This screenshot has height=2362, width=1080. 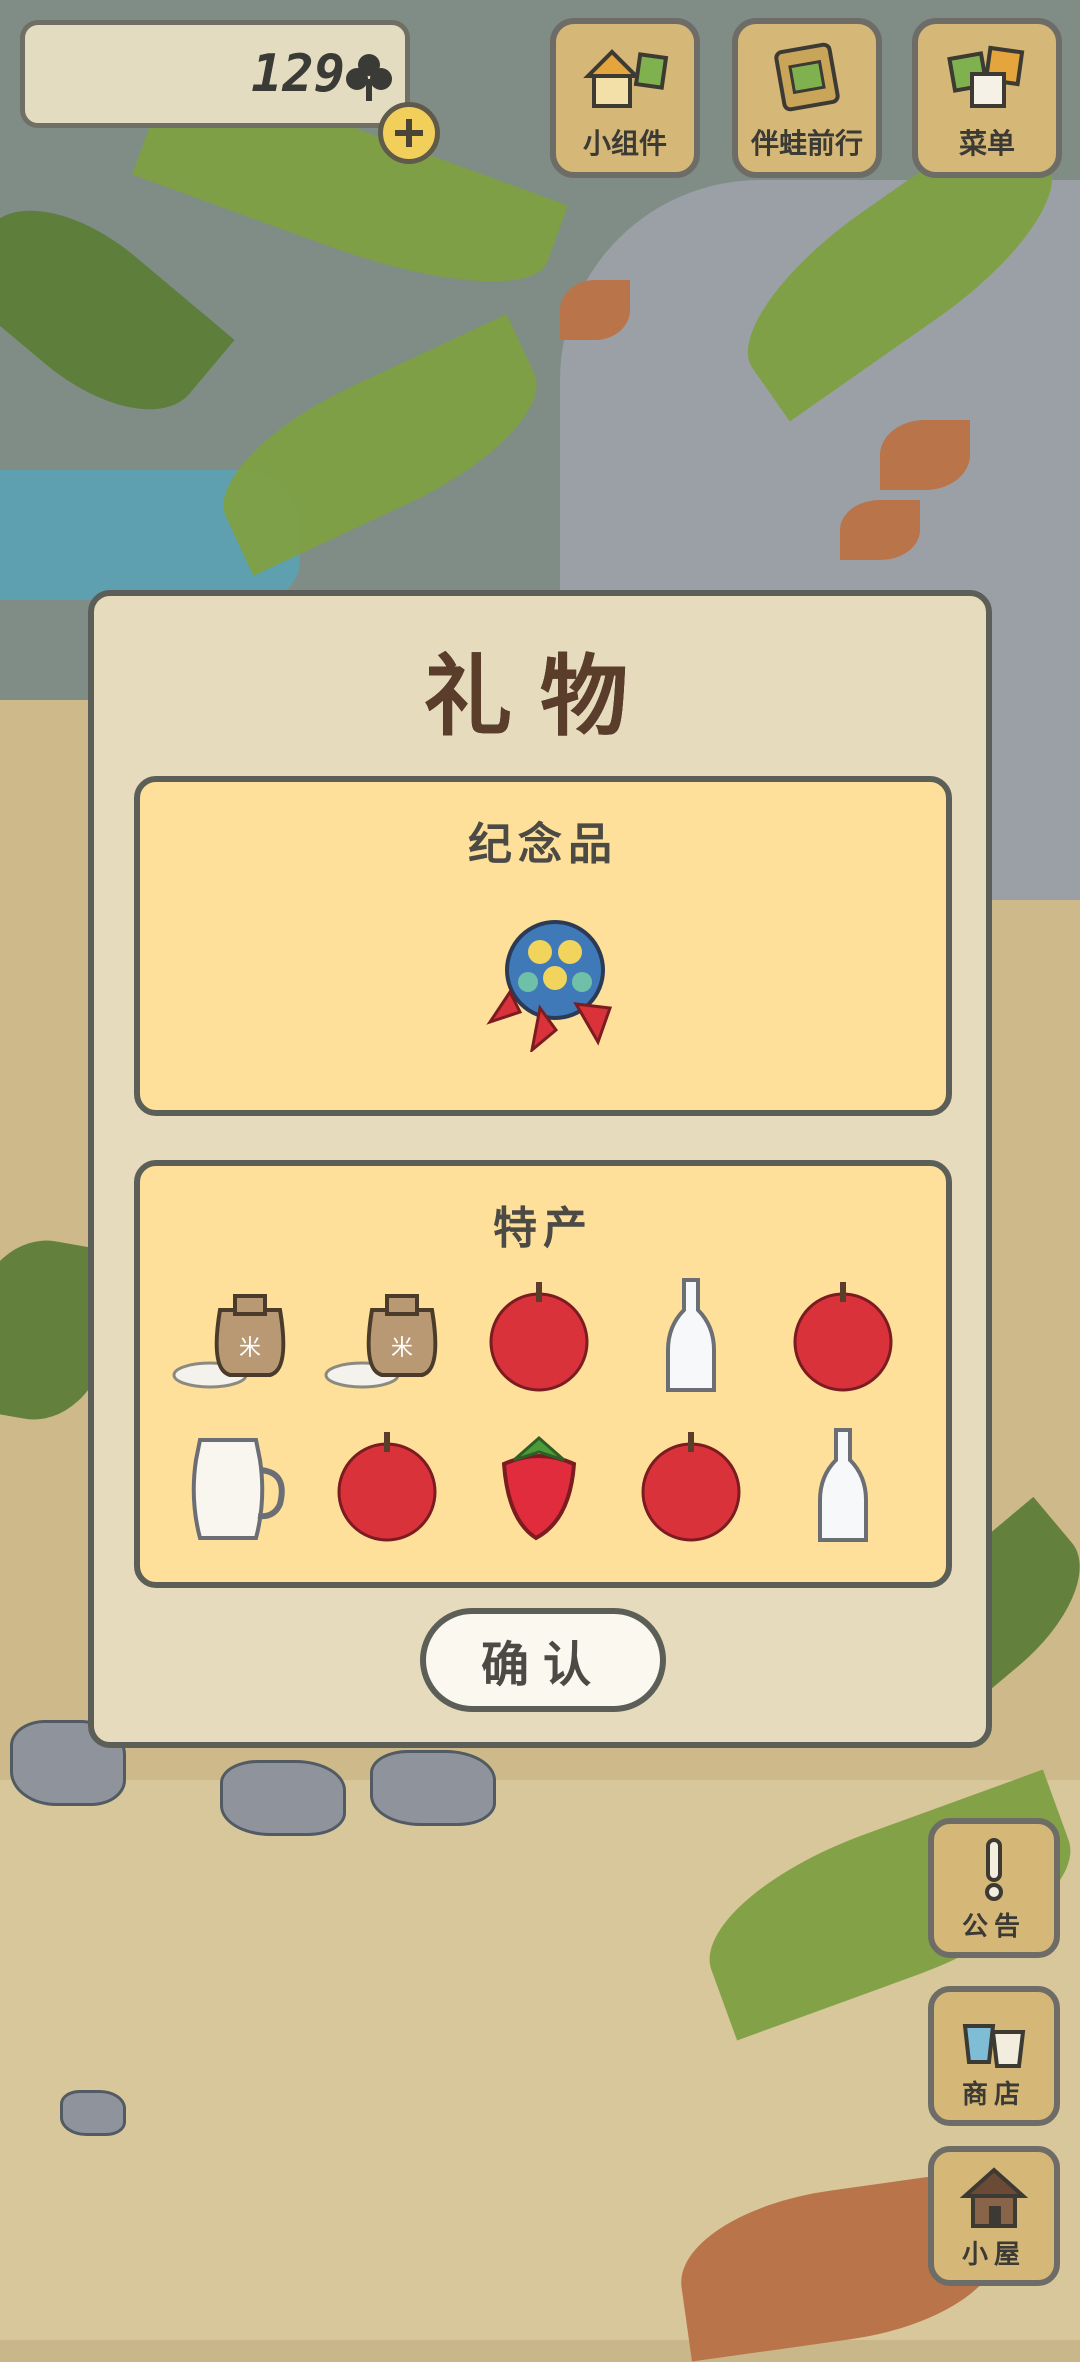 What do you see at coordinates (626, 78) in the screenshot?
I see `widget-icon` at bounding box center [626, 78].